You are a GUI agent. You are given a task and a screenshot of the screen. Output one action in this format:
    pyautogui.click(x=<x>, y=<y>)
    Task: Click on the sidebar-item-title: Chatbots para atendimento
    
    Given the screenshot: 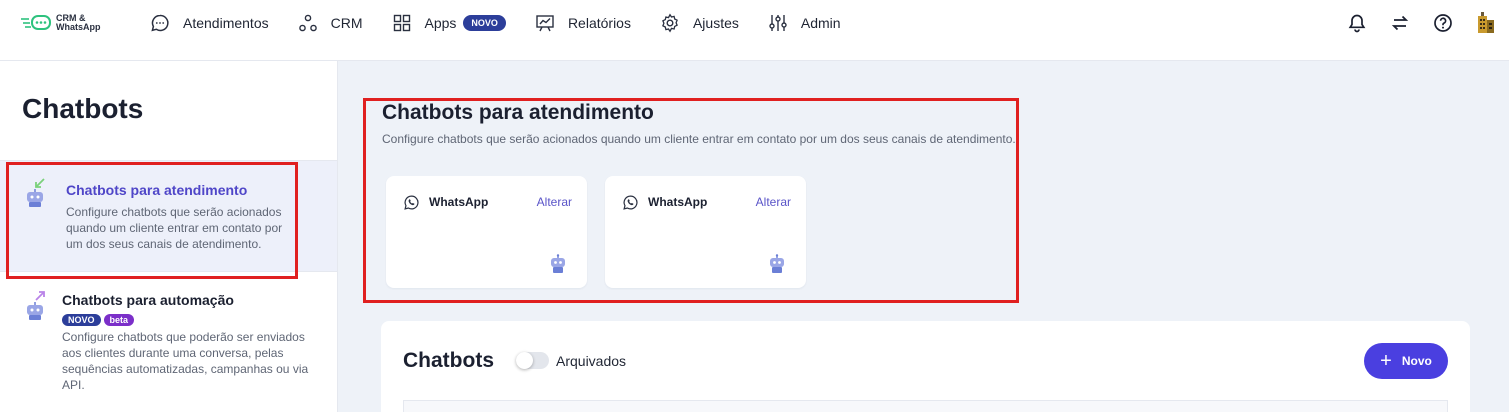 What is the action you would take?
    pyautogui.click(x=157, y=190)
    